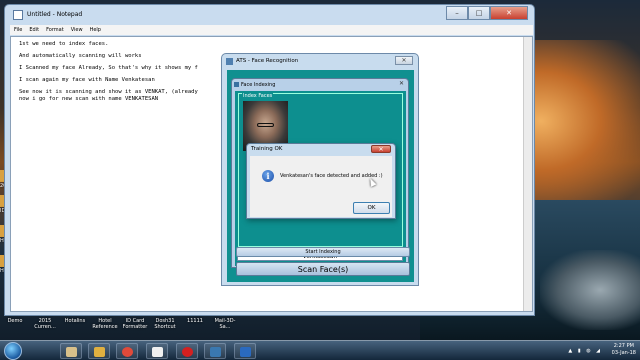 The width and height of the screenshot is (640, 360). I want to click on notepad-menubar: File Edit Format View Help, so click(271, 30).